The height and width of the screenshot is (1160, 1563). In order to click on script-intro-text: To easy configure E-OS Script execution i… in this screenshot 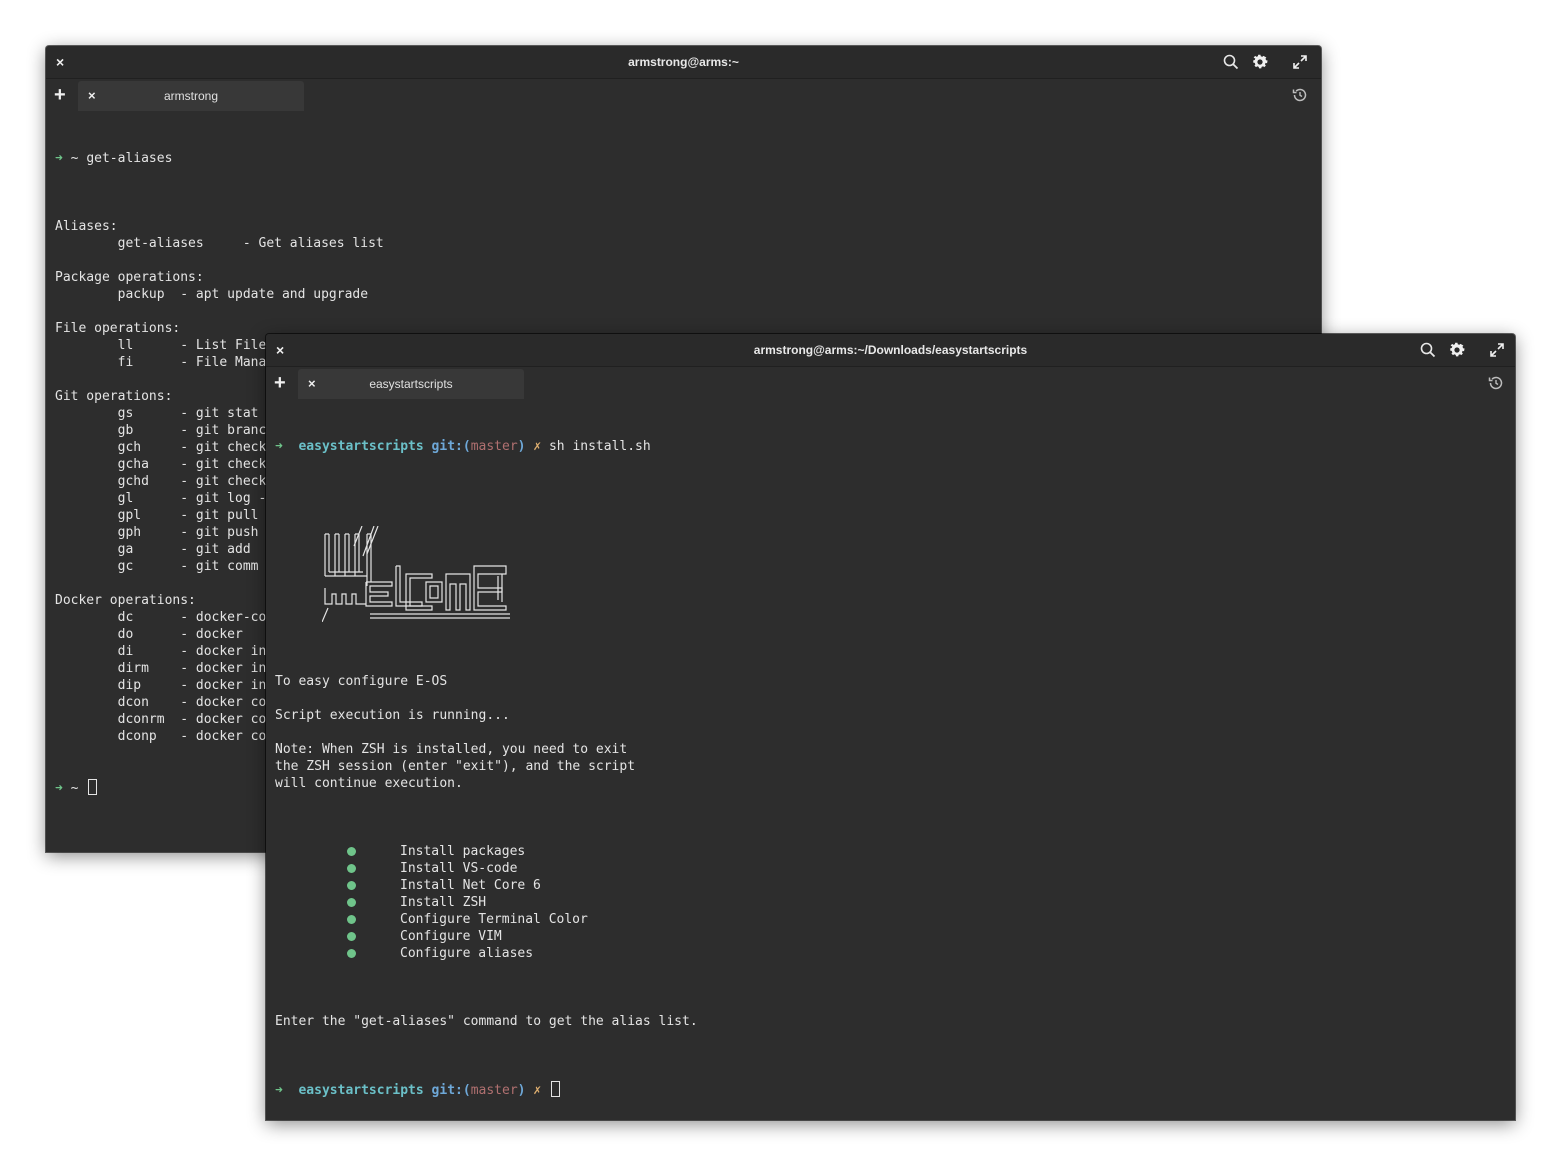, I will do `click(890, 732)`.